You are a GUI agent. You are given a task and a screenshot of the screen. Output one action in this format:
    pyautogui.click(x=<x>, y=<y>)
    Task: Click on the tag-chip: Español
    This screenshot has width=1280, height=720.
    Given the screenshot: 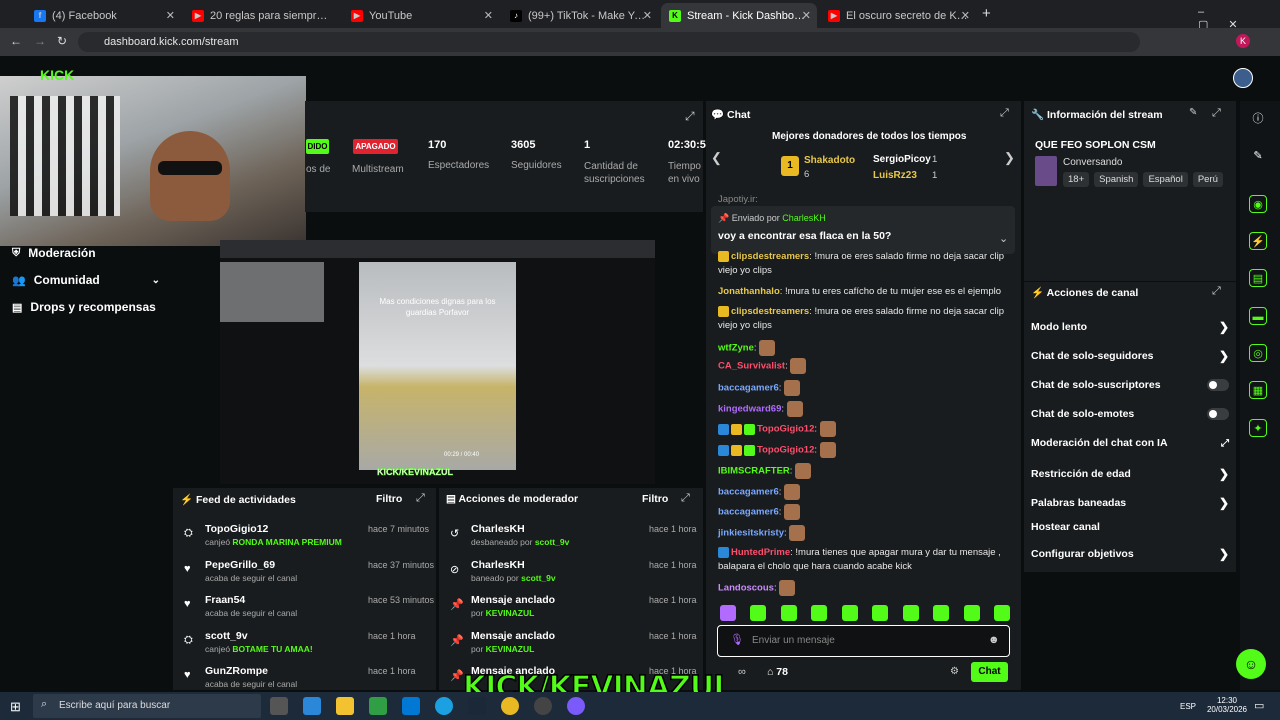 What is the action you would take?
    pyautogui.click(x=1165, y=179)
    